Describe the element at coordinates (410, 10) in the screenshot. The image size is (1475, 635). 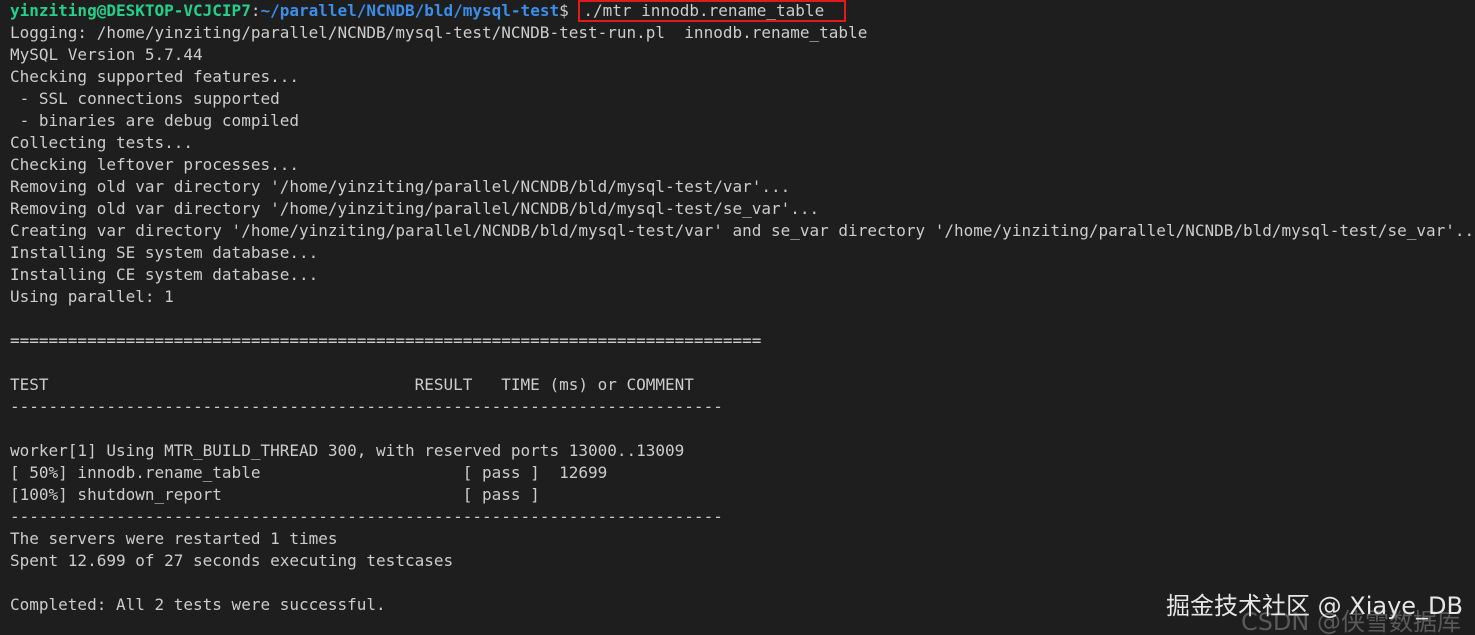
I see `prompt-path: ~/parallel/NCNDB/bld/mysql-test` at that location.